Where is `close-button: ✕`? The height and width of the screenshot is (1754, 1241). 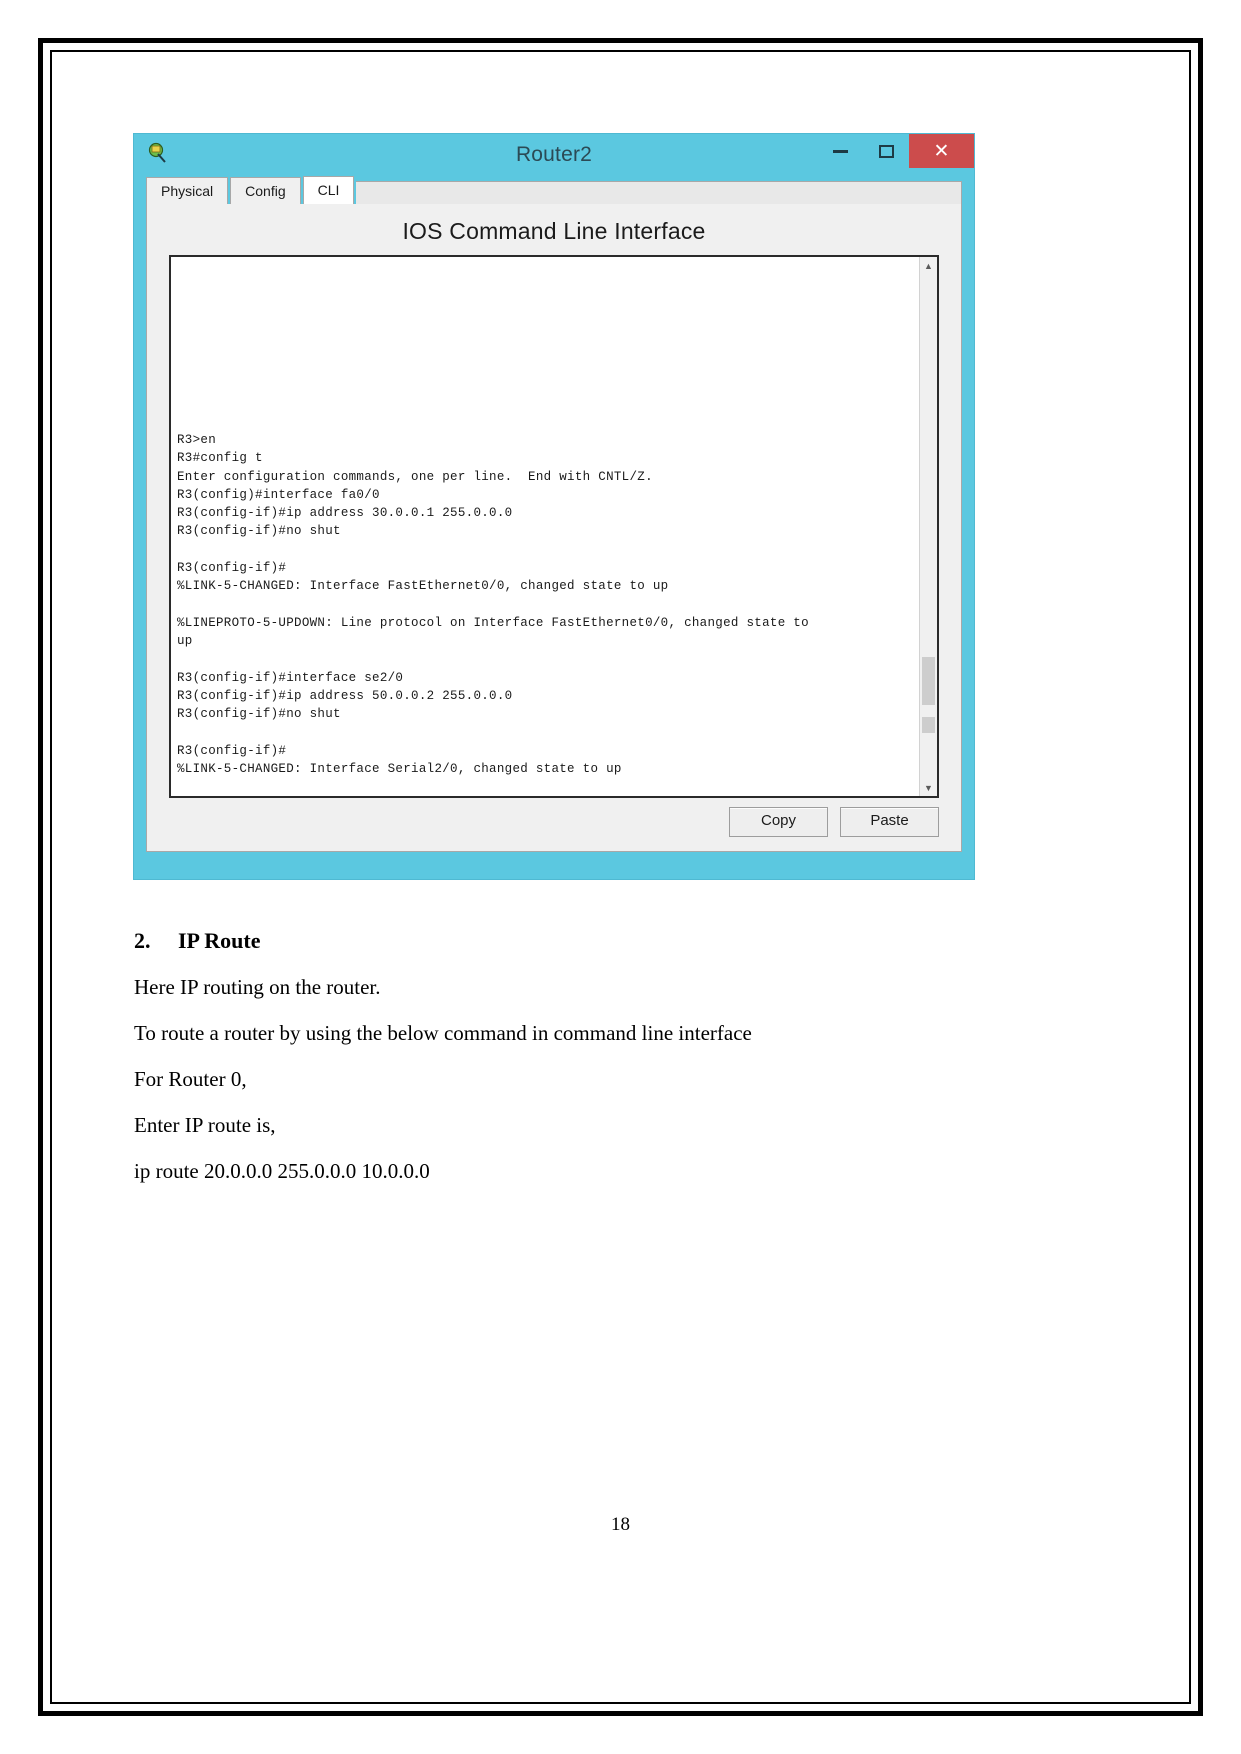 close-button: ✕ is located at coordinates (941, 151).